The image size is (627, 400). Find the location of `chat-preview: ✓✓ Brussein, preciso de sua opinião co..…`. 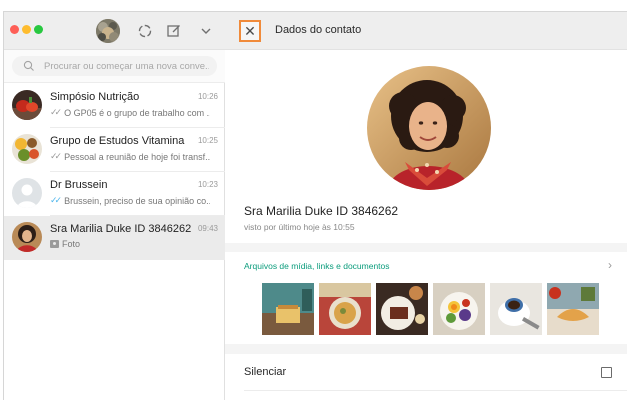

chat-preview: ✓✓ Brussein, preciso de sua opinião co..… is located at coordinates (130, 200).